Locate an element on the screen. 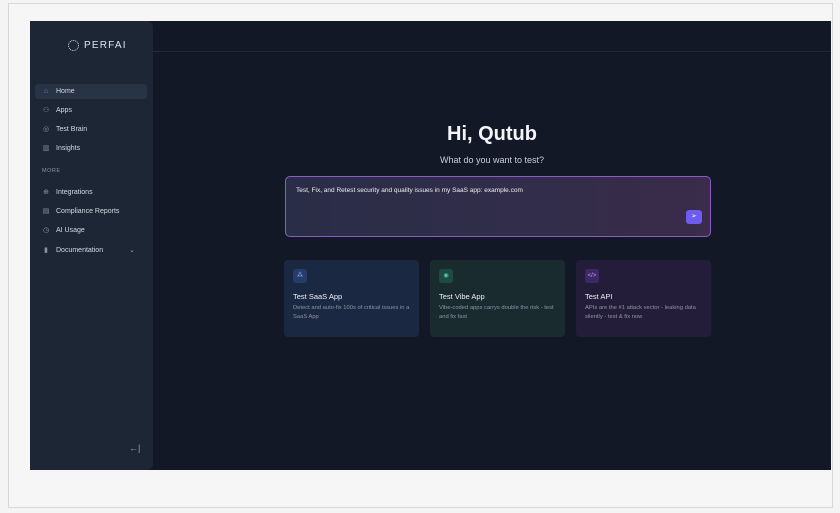  collapse-sidebar-icon: ←| is located at coordinates (134, 448).